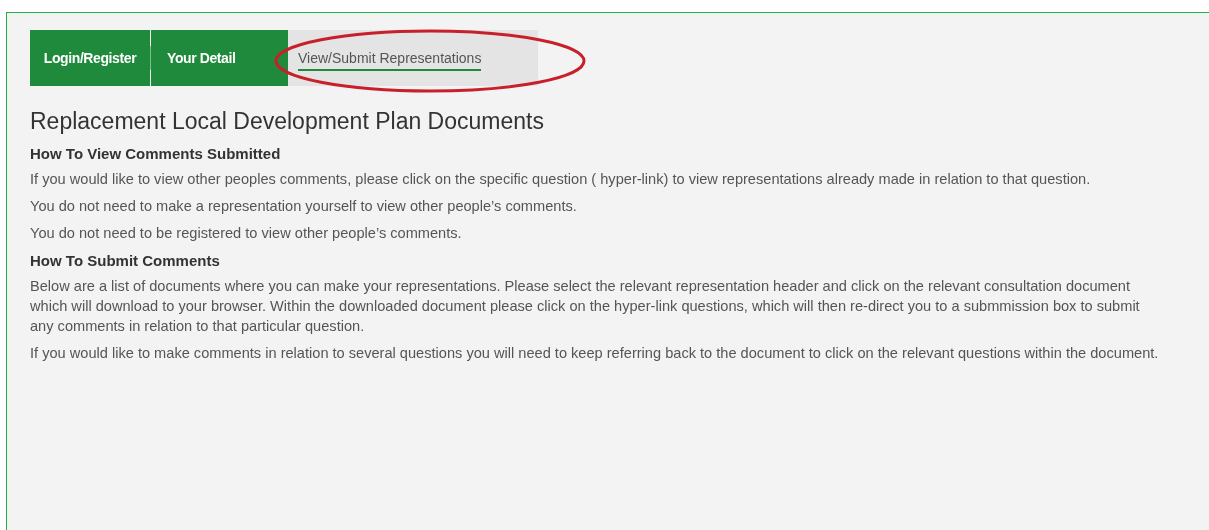 This screenshot has height=530, width=1209. Describe the element at coordinates (156, 153) in the screenshot. I see `section-heading: How To View Comments Submitted` at that location.